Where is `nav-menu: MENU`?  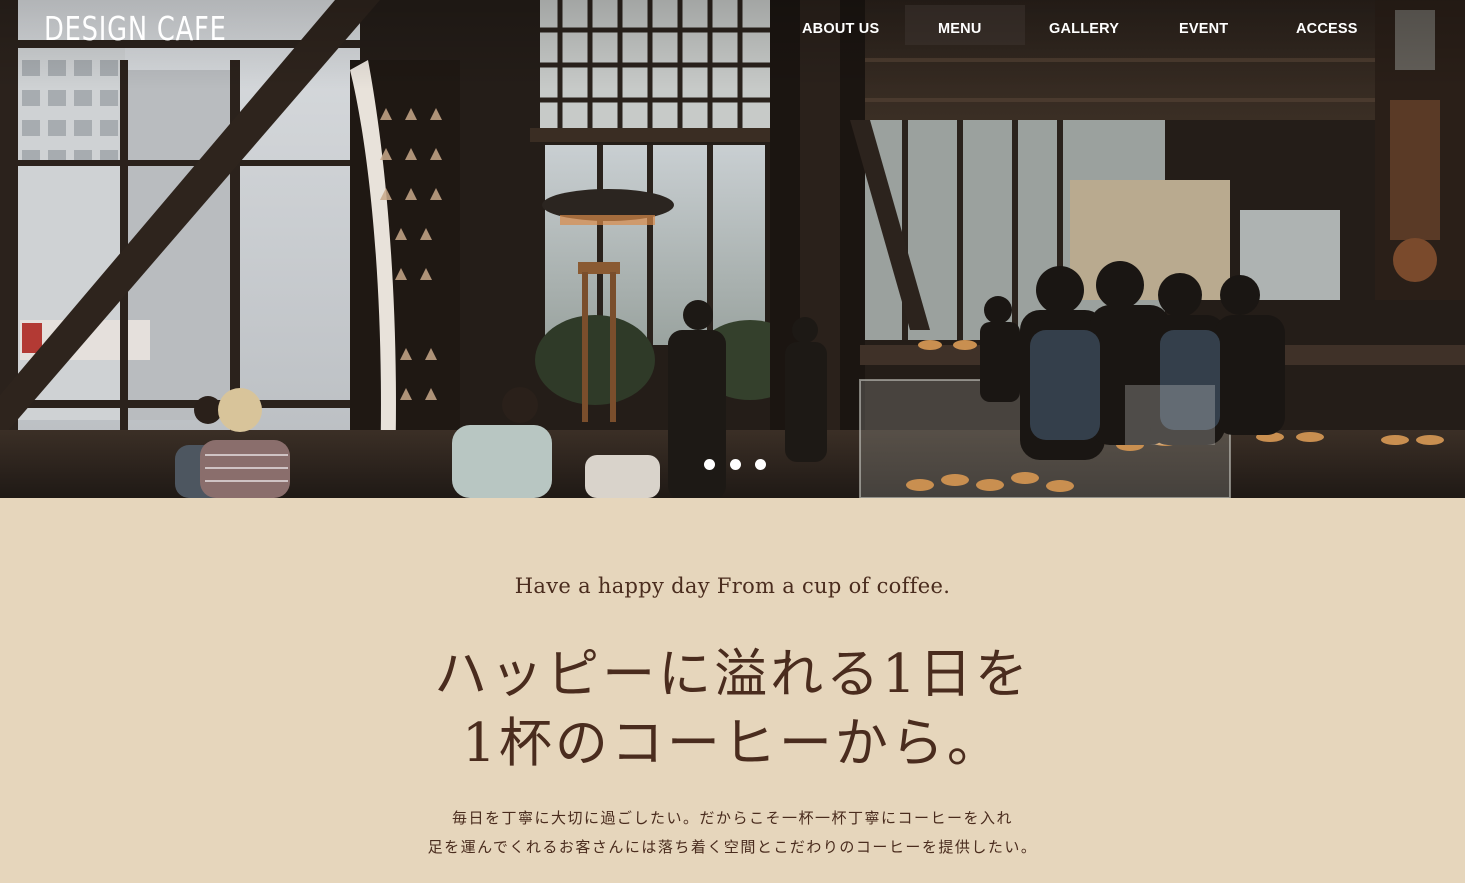
nav-menu: MENU is located at coordinates (960, 29).